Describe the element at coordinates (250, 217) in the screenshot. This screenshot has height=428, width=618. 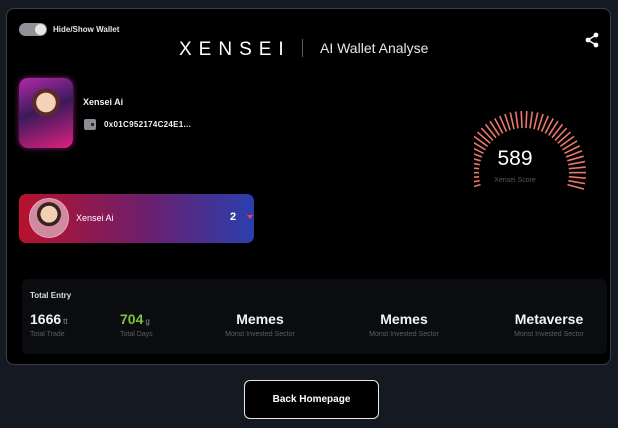
I see `caret-down-icon` at that location.